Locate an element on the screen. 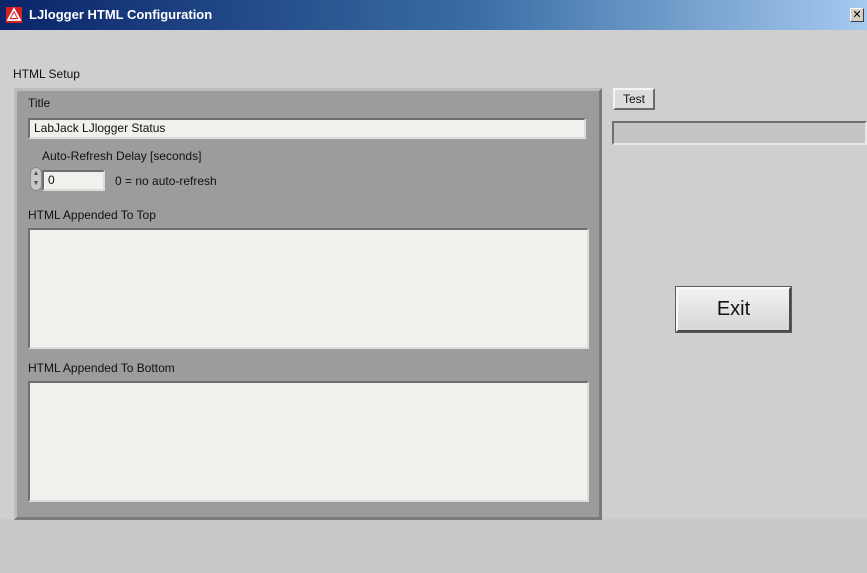  html-setup-label: HTML Setup is located at coordinates (46, 74).